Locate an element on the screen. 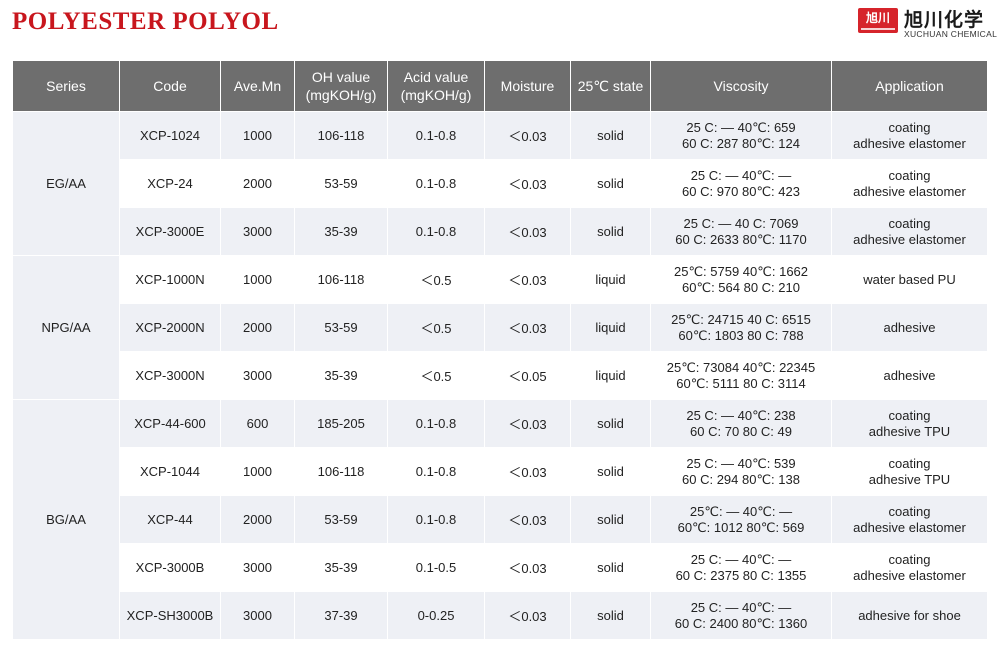 Image resolution: width=1000 pixels, height=654 pixels. header-oh-value: OH value (mgKOH/g) is located at coordinates (341, 86).